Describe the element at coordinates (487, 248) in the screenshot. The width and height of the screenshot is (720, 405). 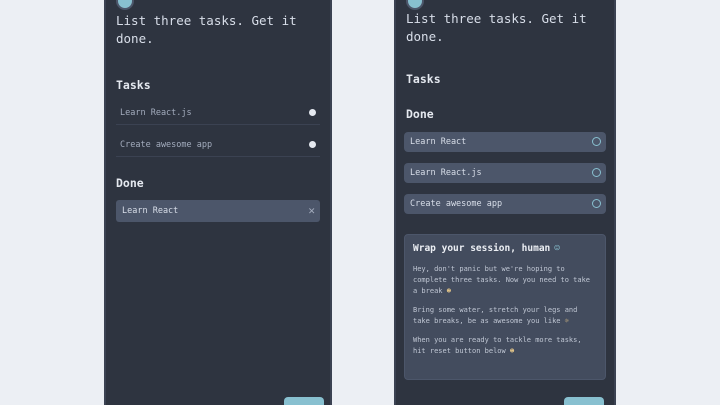
I see `card-title: Wrap your session, human ☺` at that location.